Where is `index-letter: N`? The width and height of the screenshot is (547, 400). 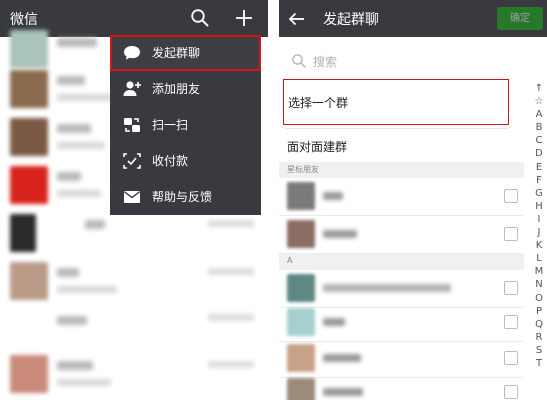 index-letter: N is located at coordinates (539, 284).